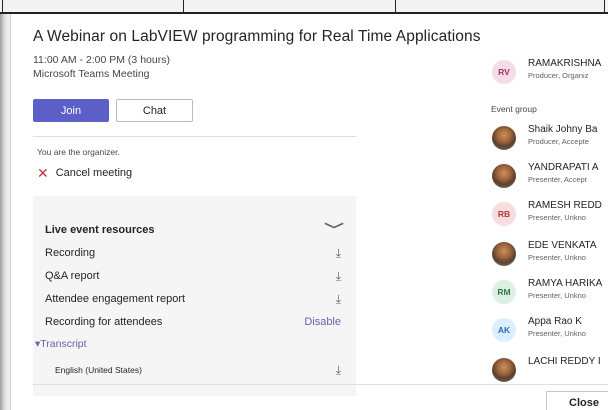 The image size is (608, 410). What do you see at coordinates (193, 299) in the screenshot?
I see `resource-row-engagement-report: Attendee engagement report ⤓` at bounding box center [193, 299].